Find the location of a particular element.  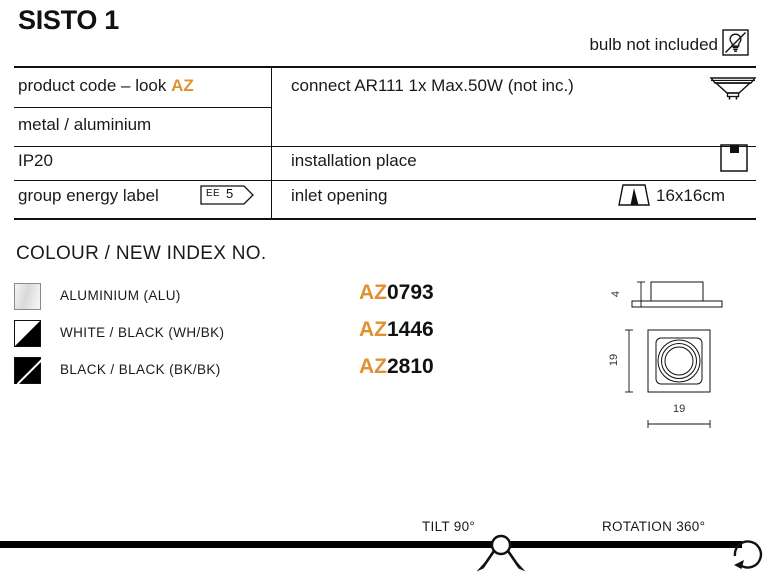

energy-label-prefix: EE is located at coordinates (213, 193).